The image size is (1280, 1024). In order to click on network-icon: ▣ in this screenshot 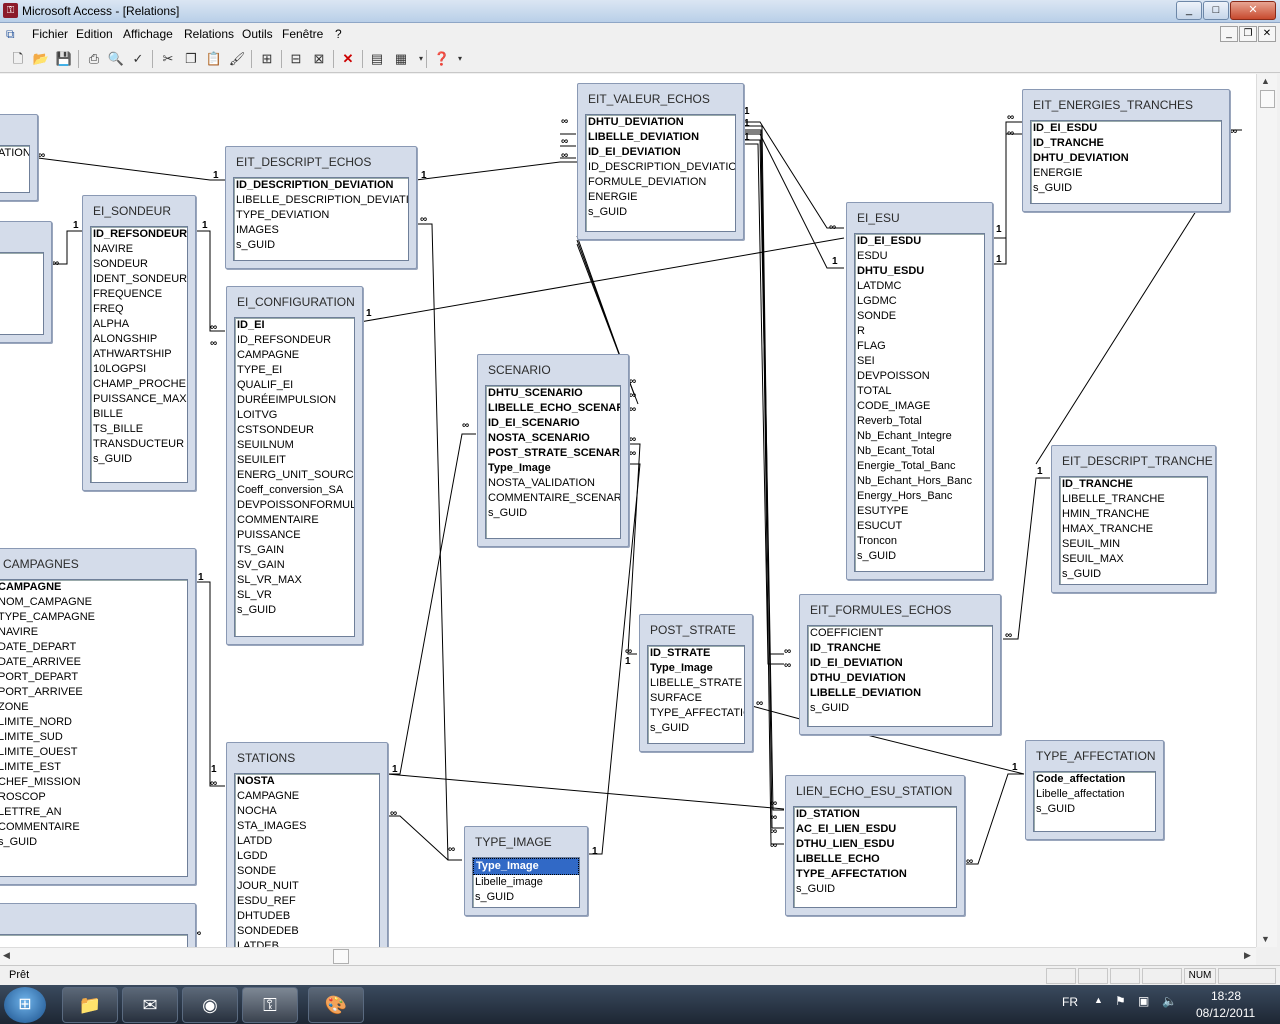, I will do `click(1143, 1001)`.